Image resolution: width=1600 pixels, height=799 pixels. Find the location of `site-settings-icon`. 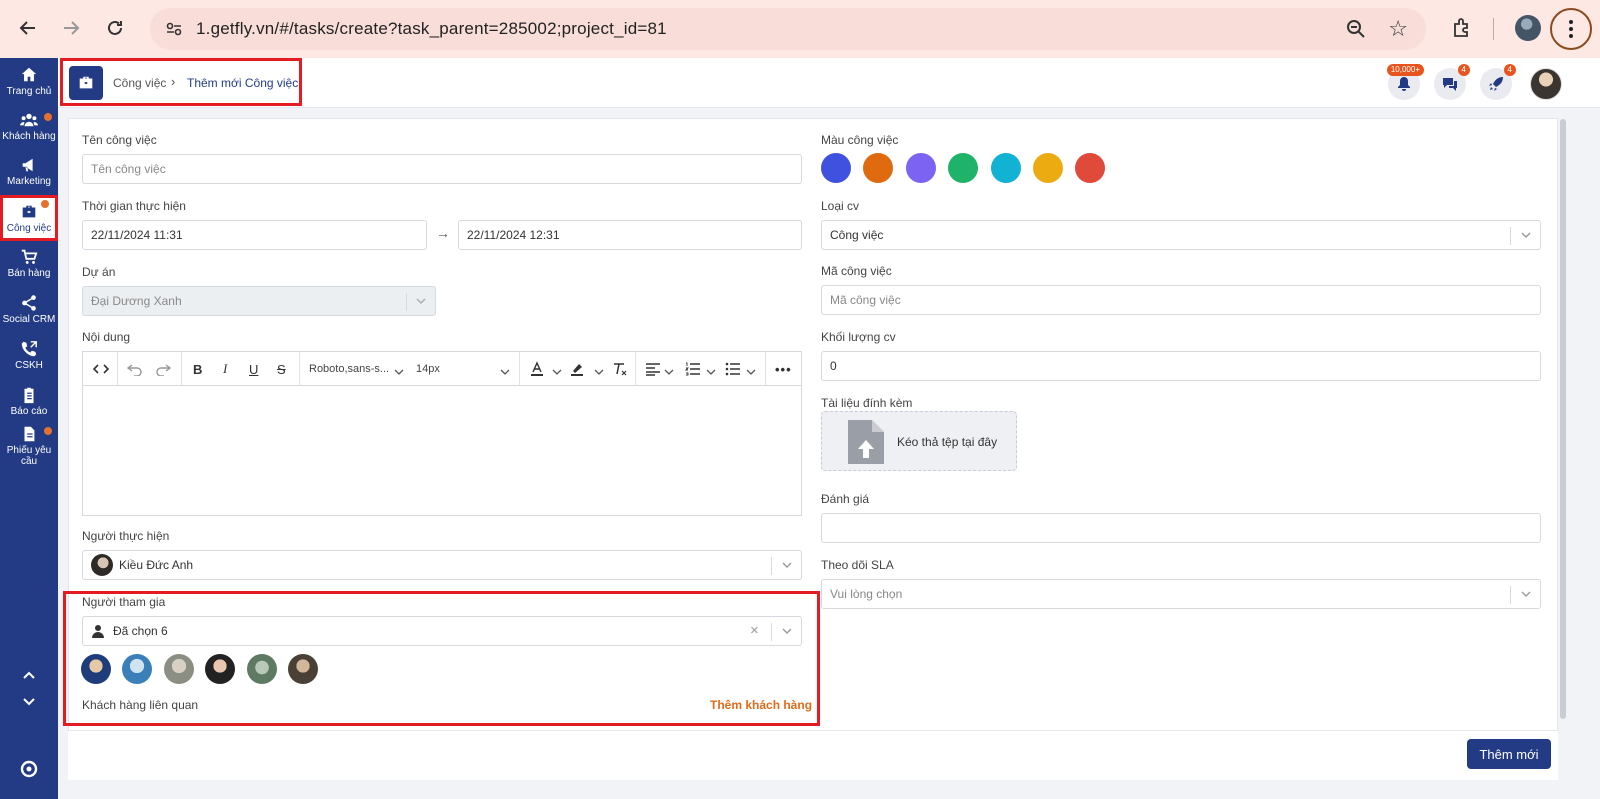

site-settings-icon is located at coordinates (174, 29).